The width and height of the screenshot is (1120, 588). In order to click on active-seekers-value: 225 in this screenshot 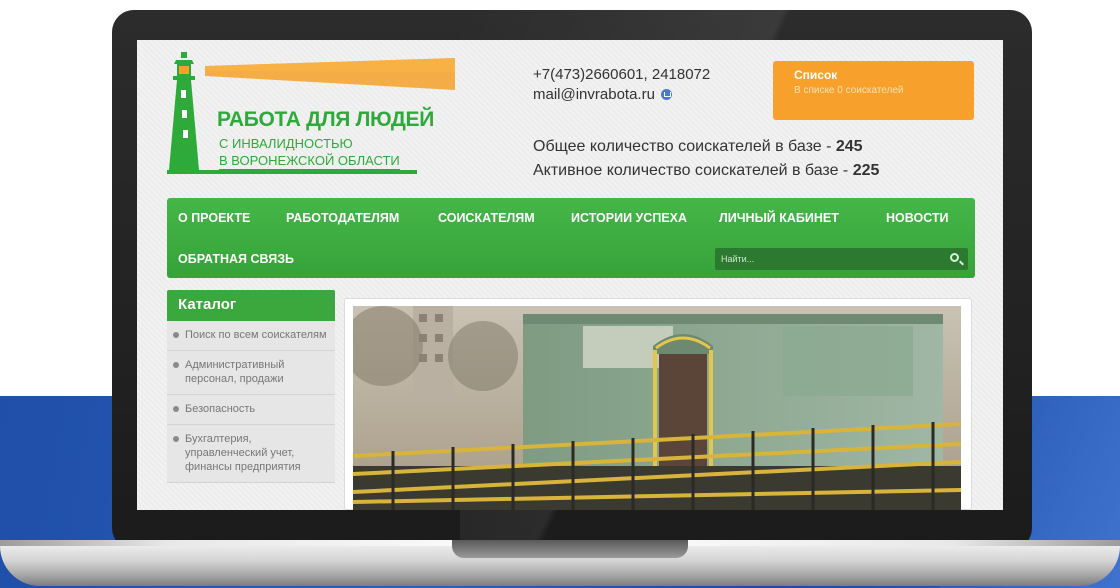, I will do `click(866, 170)`.